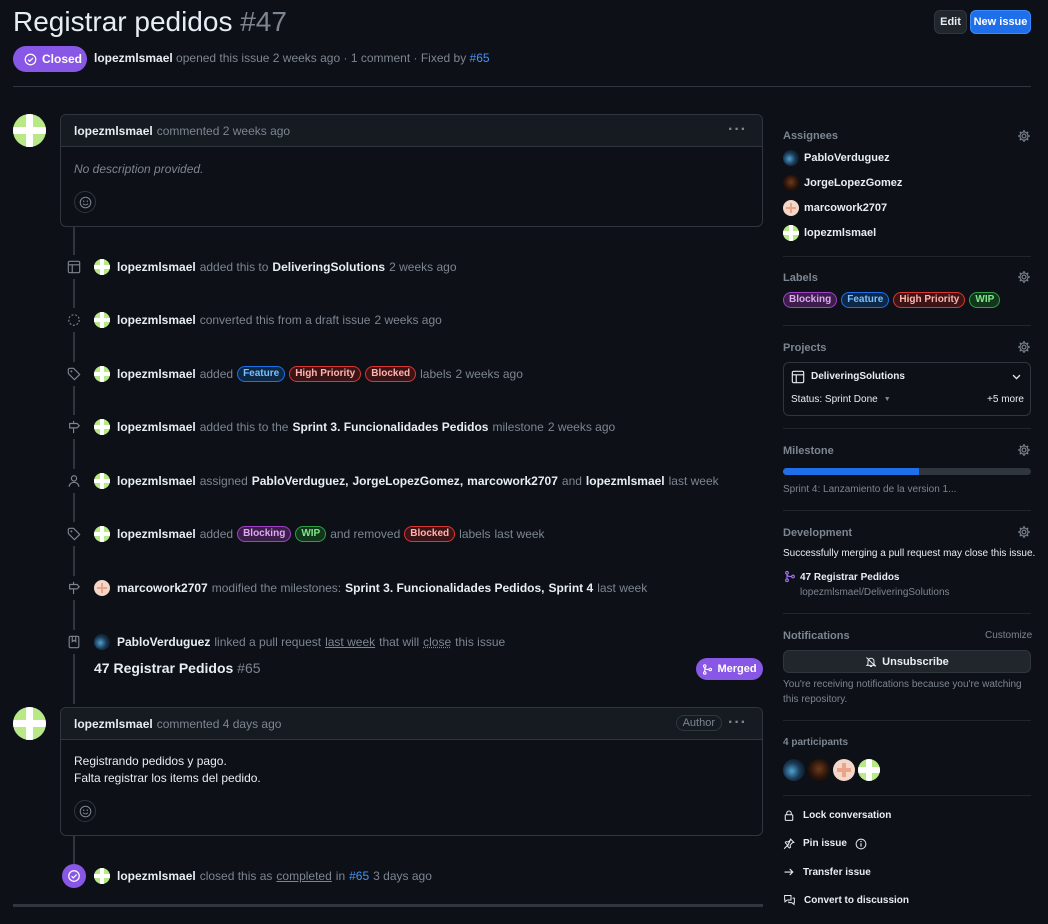 The height and width of the screenshot is (924, 1048). What do you see at coordinates (402, 876) in the screenshot?
I see `event-time: 3 days ago` at bounding box center [402, 876].